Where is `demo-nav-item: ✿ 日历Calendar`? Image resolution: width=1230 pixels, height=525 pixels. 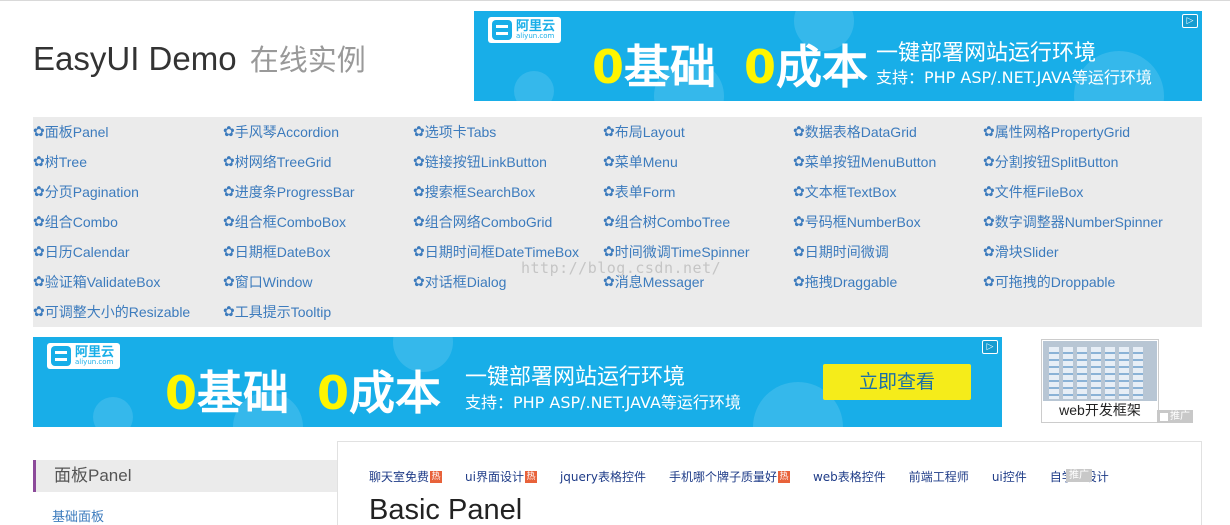
demo-nav-item: ✿ 日历Calendar is located at coordinates (128, 252).